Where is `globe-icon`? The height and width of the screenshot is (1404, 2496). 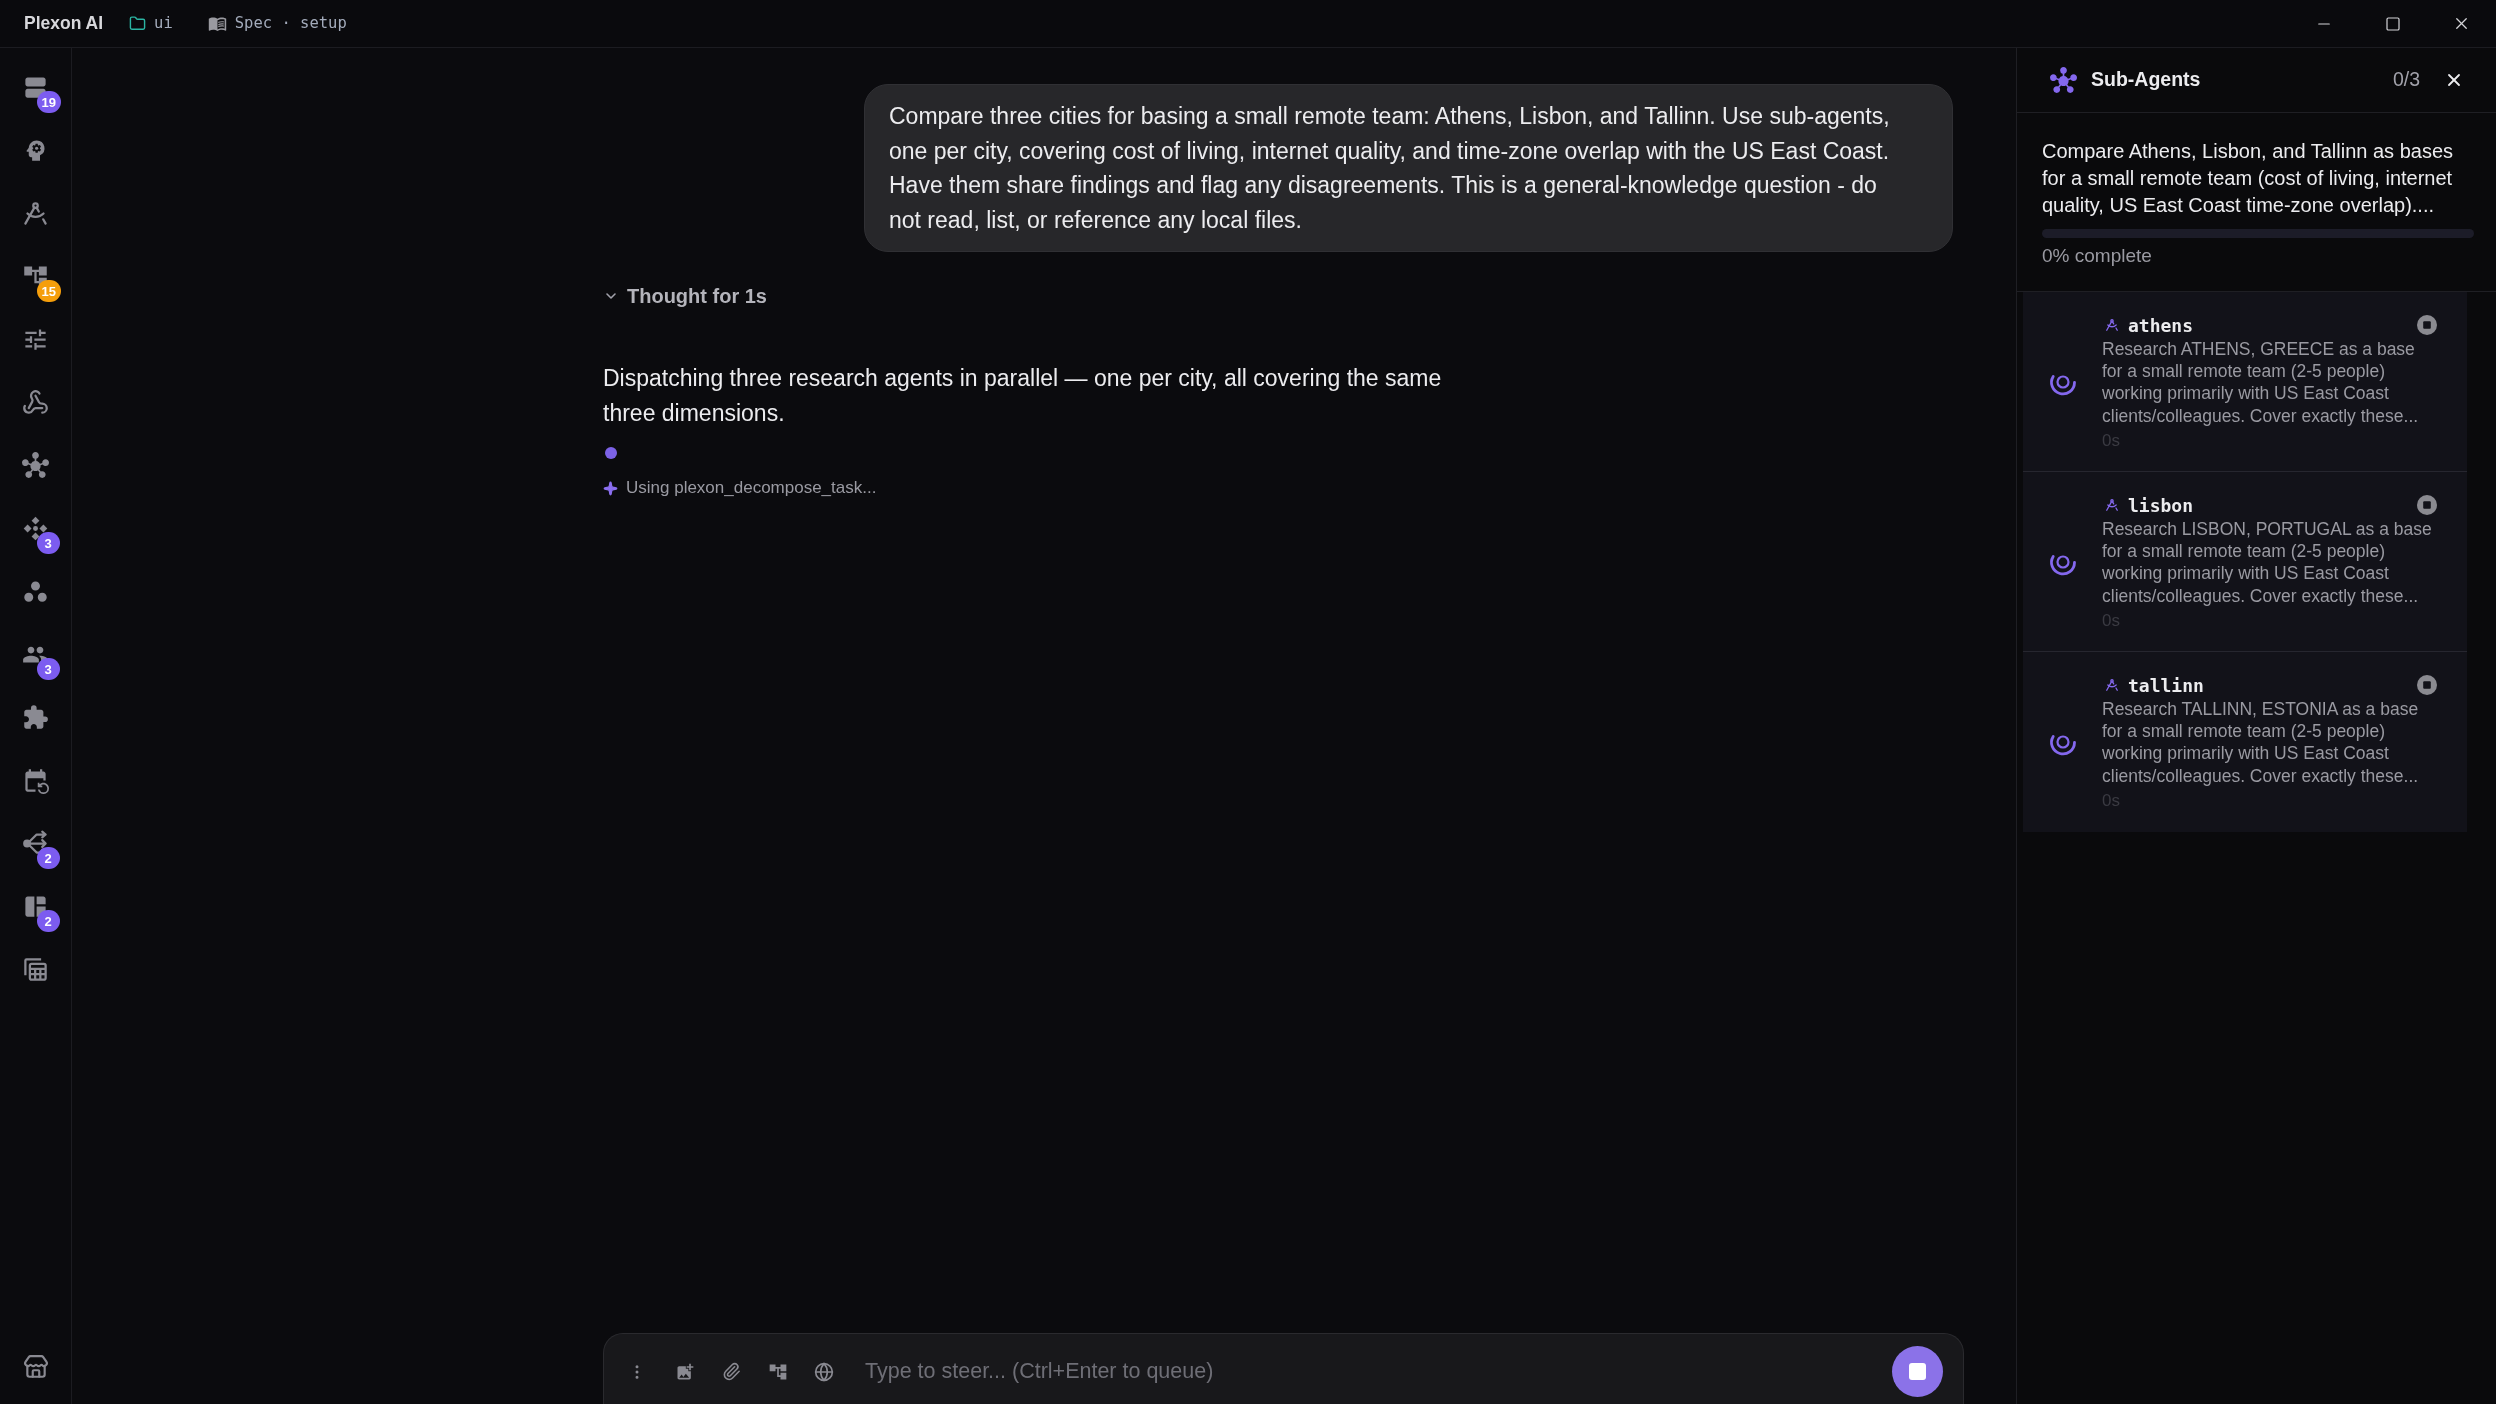 globe-icon is located at coordinates (824, 1371).